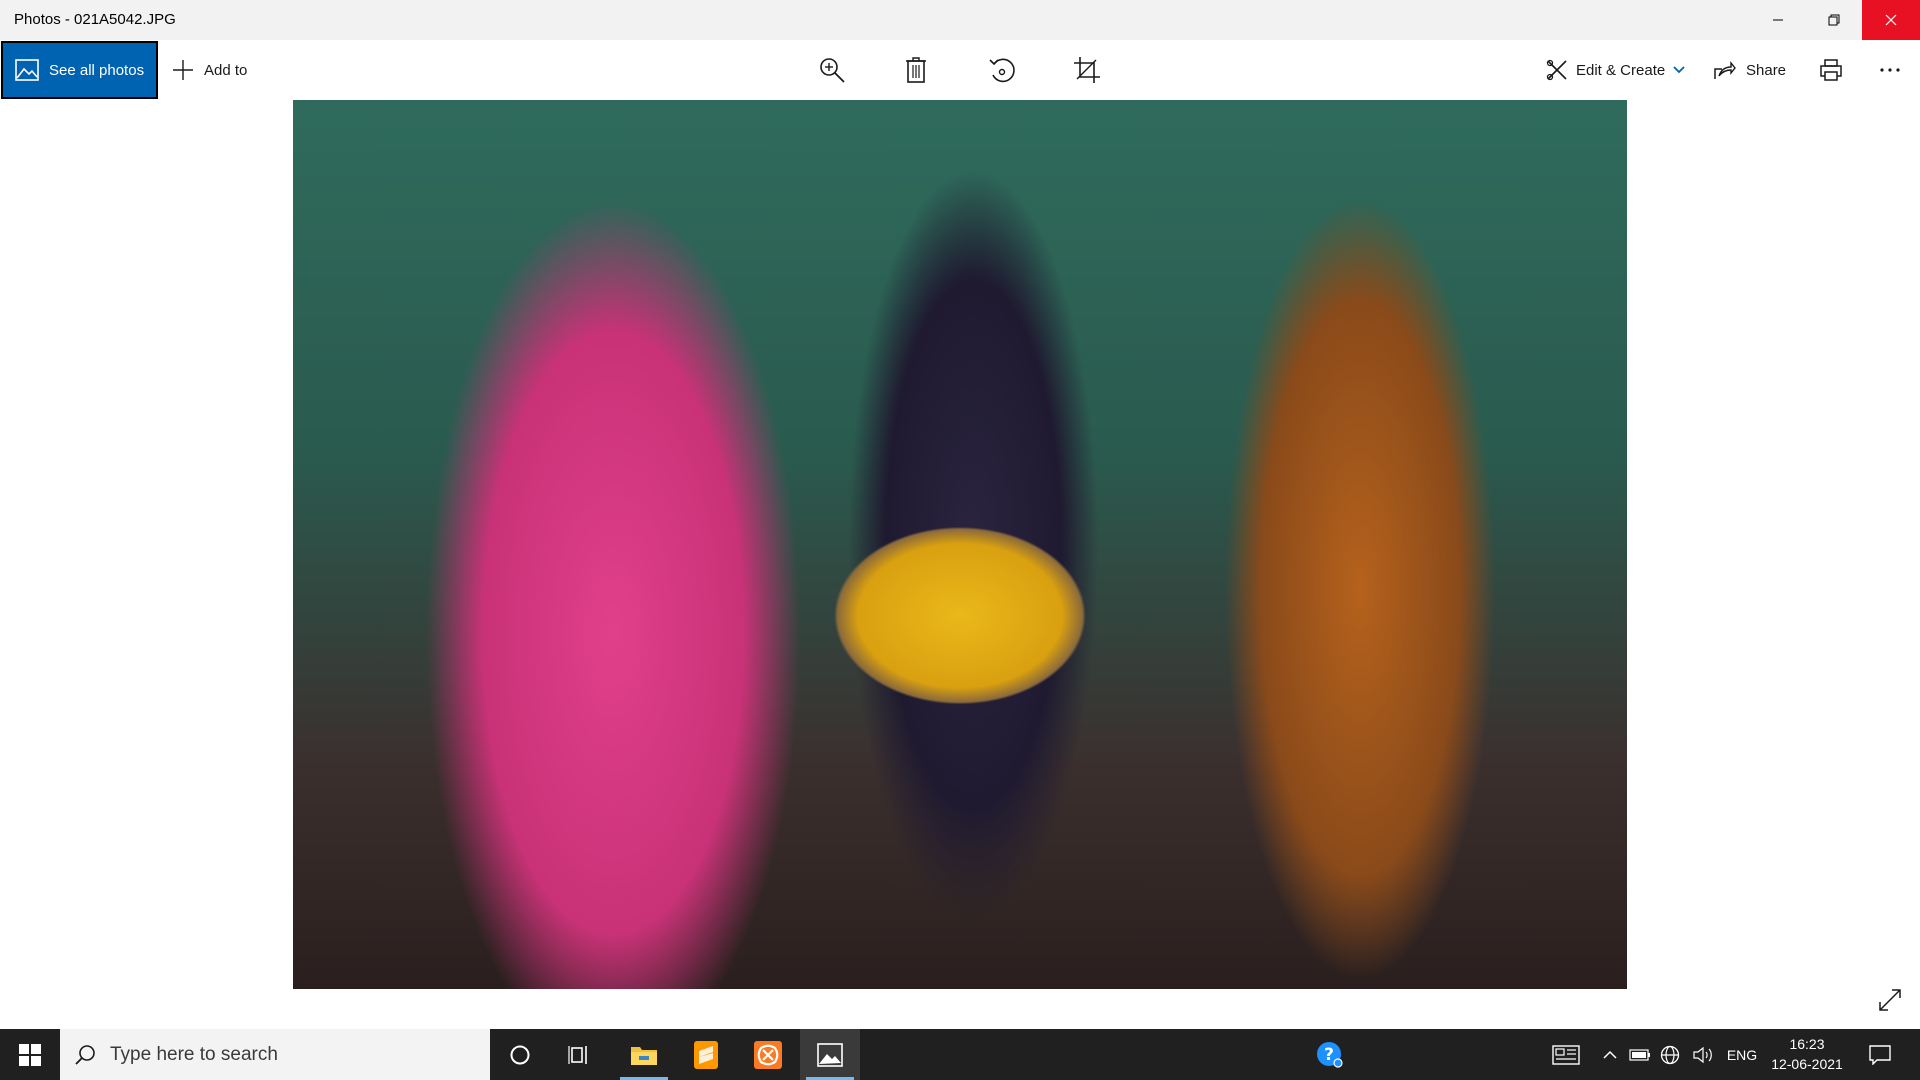 This screenshot has width=1920, height=1080. I want to click on chevron-down-icon, so click(1679, 70).